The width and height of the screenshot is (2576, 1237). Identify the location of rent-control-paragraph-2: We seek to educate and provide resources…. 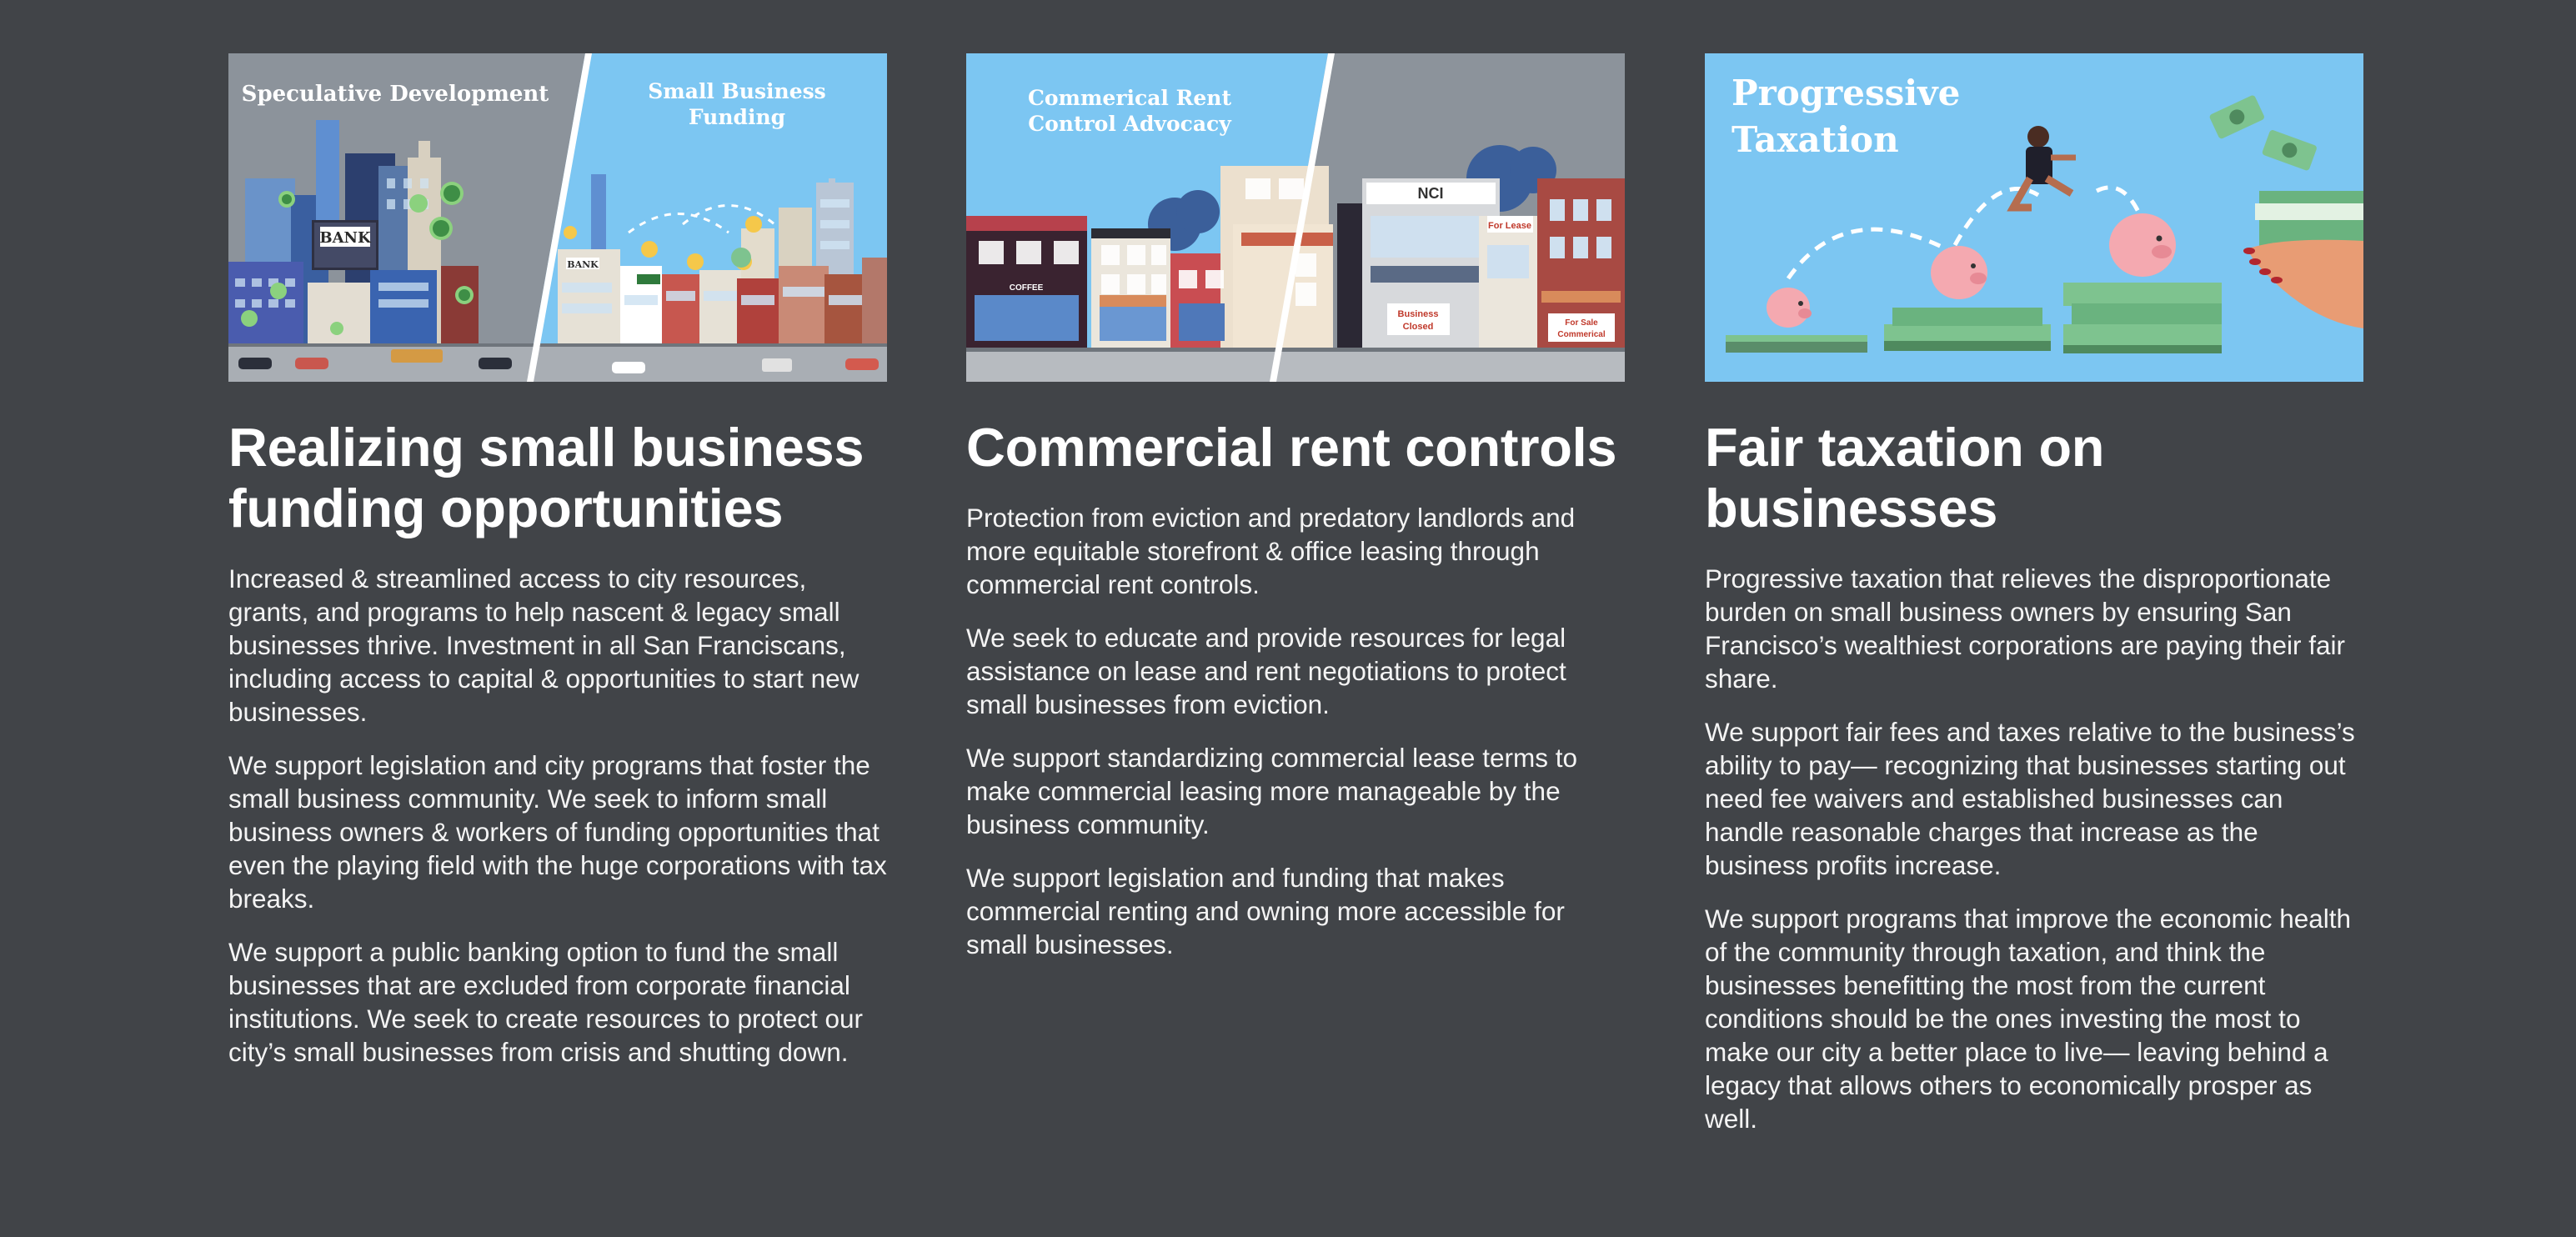
(1266, 671).